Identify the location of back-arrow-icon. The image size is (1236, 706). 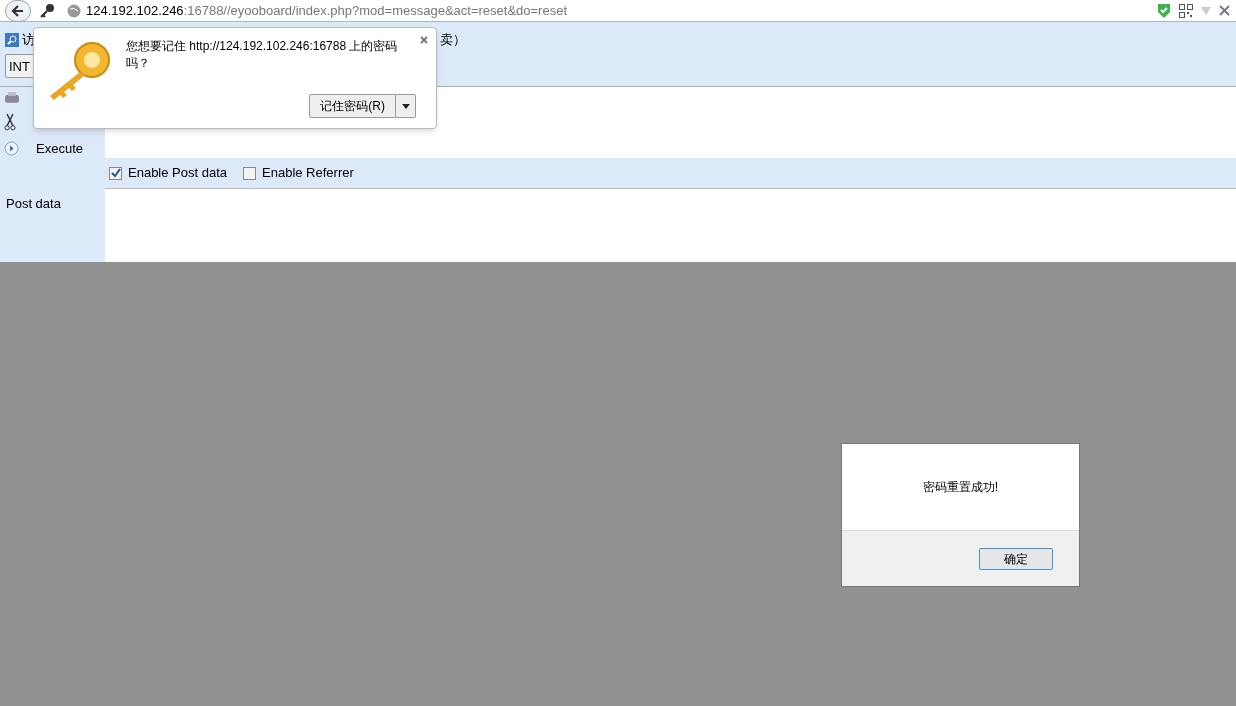
(18, 10).